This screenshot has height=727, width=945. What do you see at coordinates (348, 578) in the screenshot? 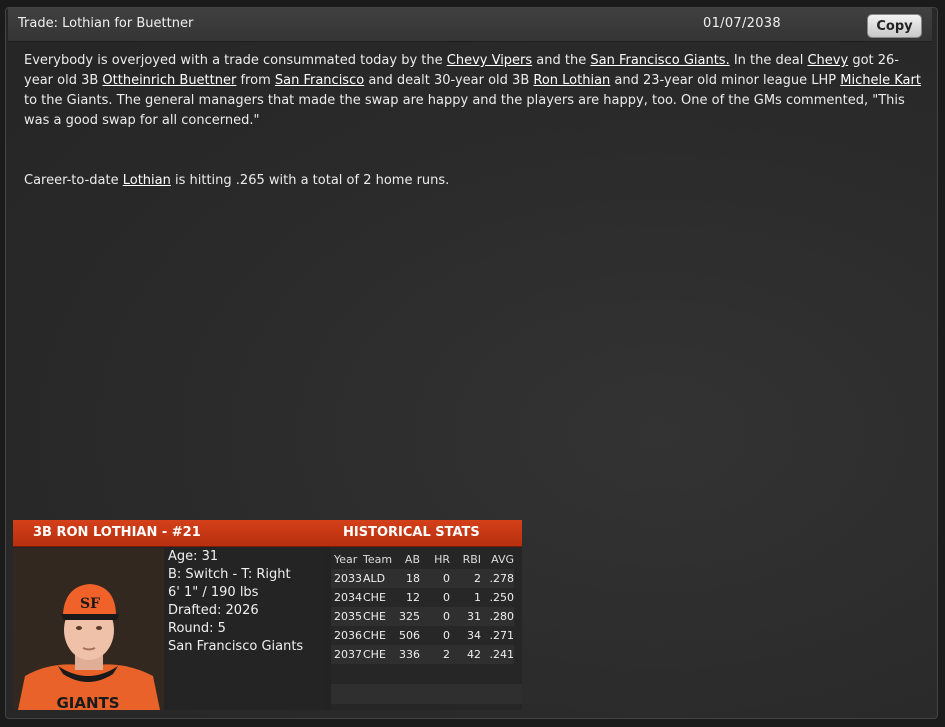
I see `cell-year: 2033` at bounding box center [348, 578].